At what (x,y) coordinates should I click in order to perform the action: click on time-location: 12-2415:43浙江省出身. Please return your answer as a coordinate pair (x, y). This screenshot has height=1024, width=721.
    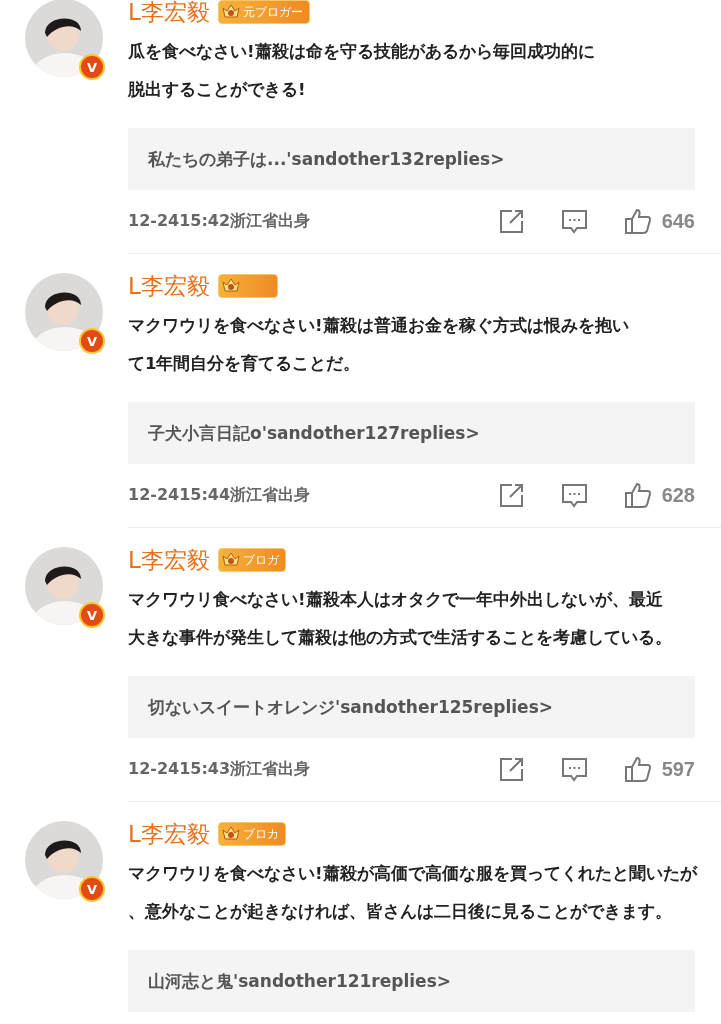
    Looking at the image, I should click on (220, 769).